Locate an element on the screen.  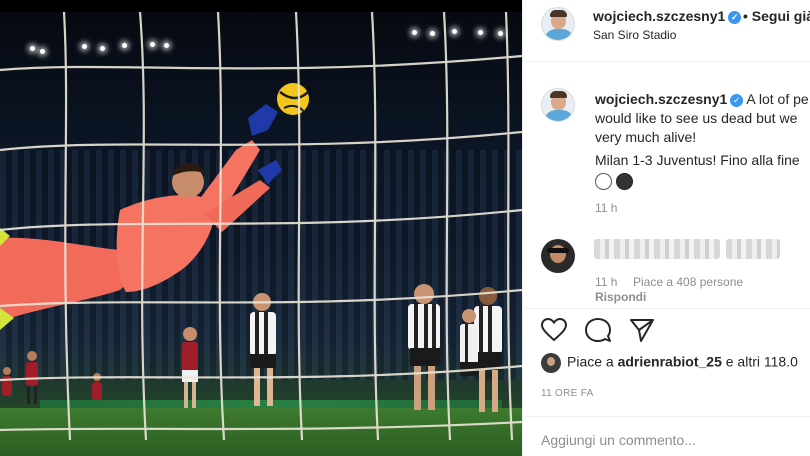
follow-button: • Segui già is located at coordinates (776, 16).